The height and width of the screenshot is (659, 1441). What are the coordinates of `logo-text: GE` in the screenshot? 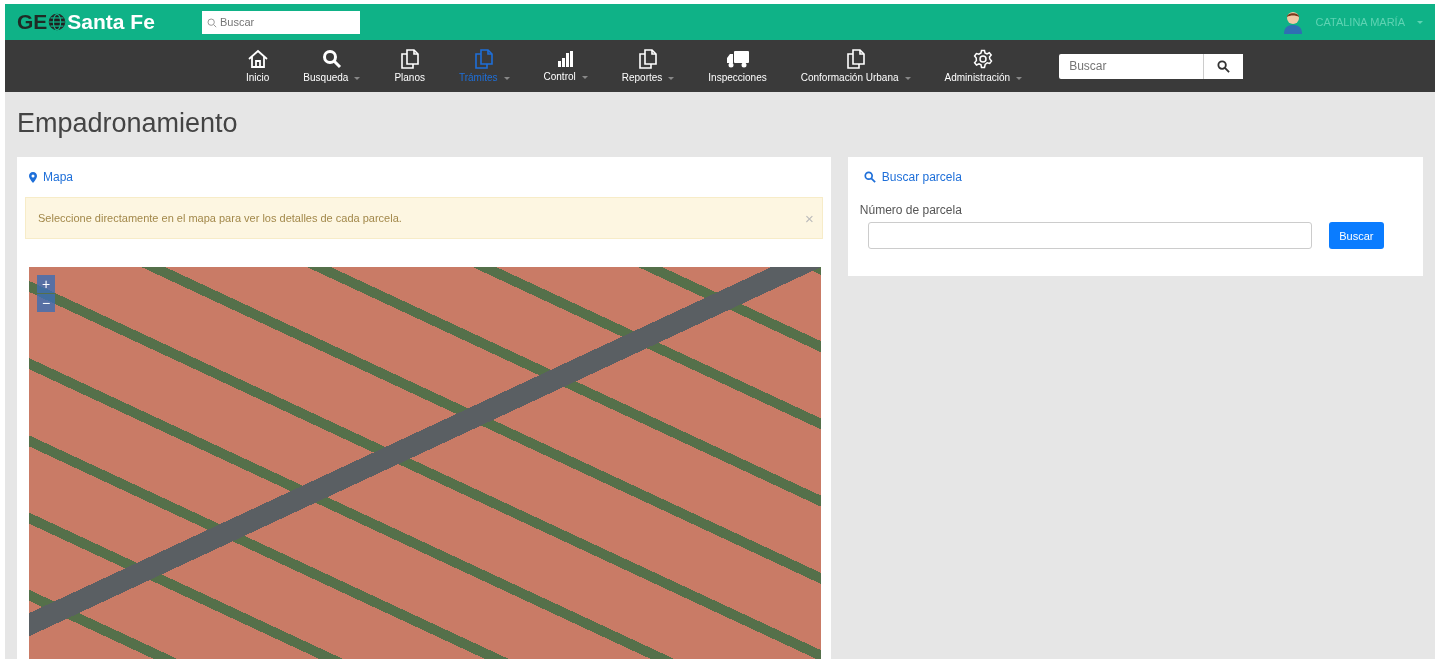 It's located at (32, 22).